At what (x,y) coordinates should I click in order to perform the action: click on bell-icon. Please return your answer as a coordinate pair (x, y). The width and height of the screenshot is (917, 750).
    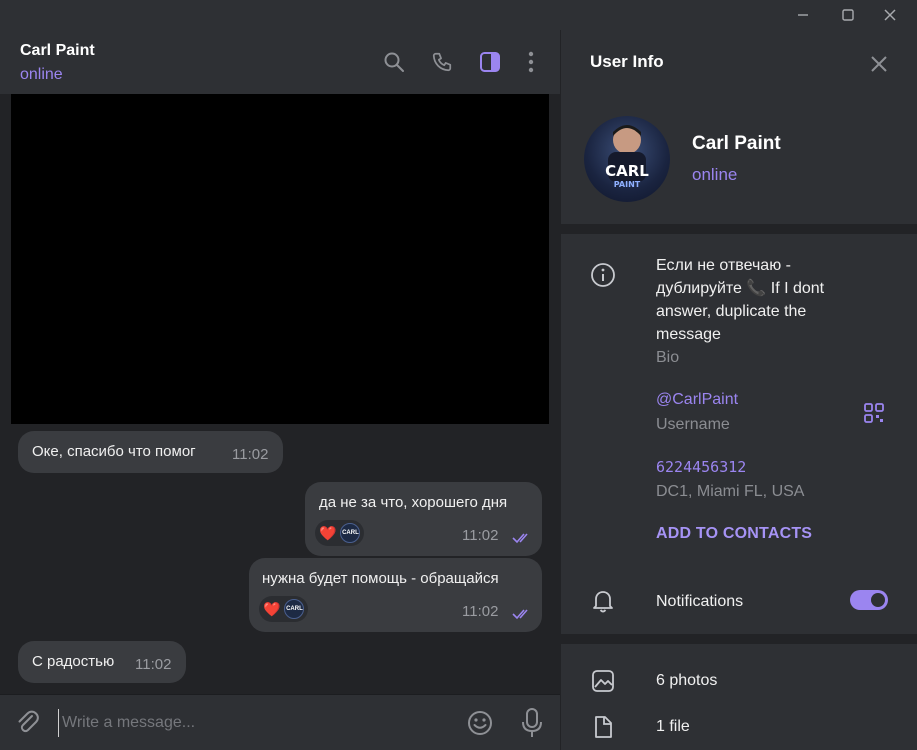
    Looking at the image, I should click on (603, 601).